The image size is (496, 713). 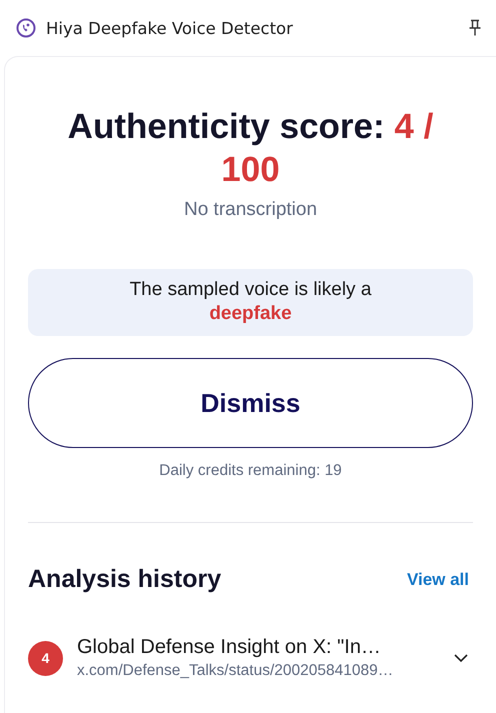 What do you see at coordinates (437, 580) in the screenshot?
I see `view-all-link: View all` at bounding box center [437, 580].